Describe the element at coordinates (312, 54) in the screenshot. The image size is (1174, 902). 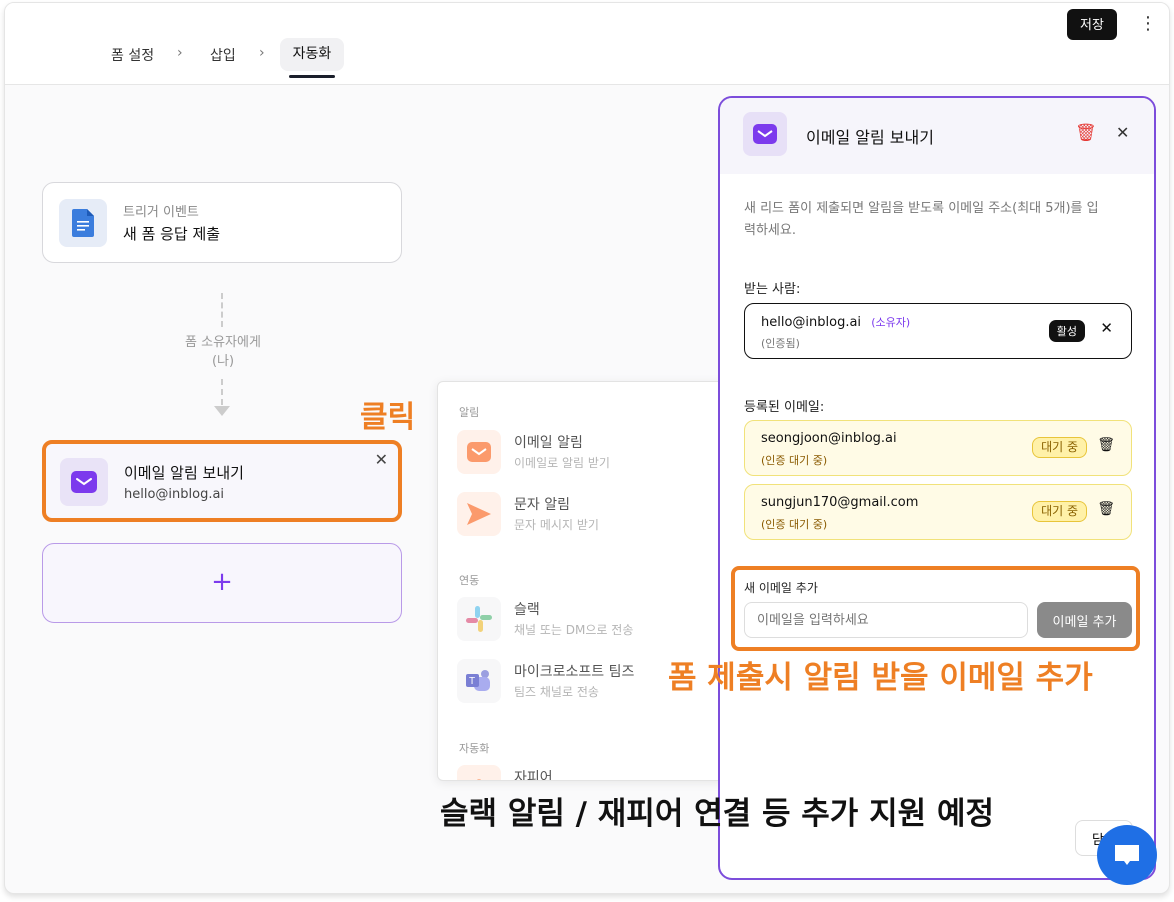
I see `breadcrumb-automation: 자동화` at that location.